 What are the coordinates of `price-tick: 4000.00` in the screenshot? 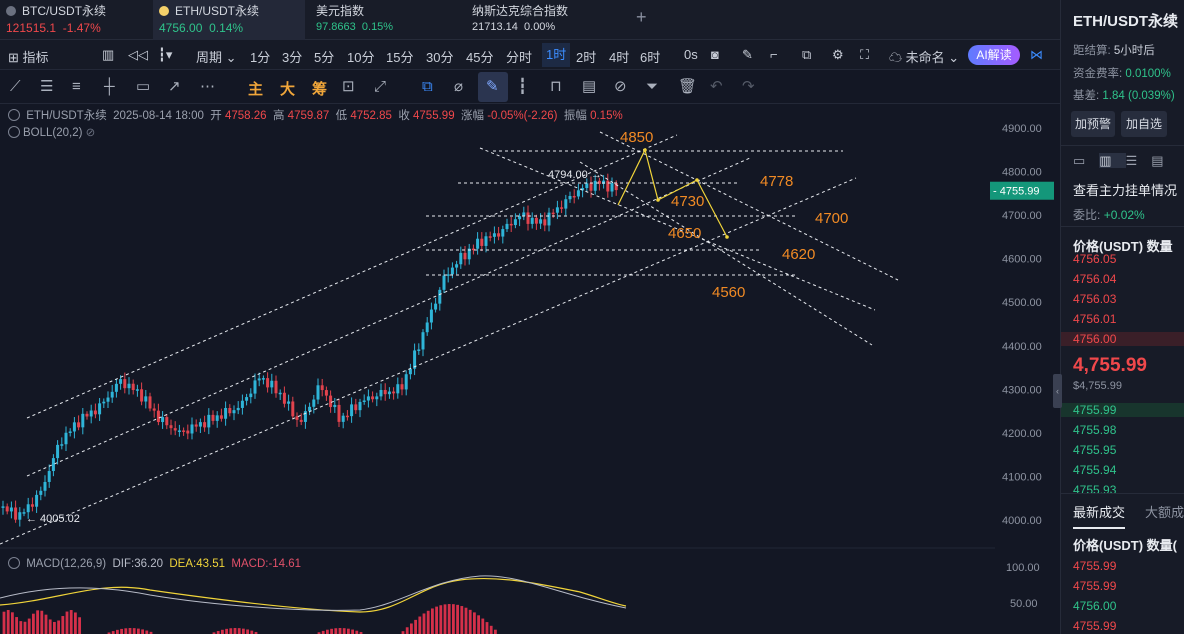 It's located at (1022, 521).